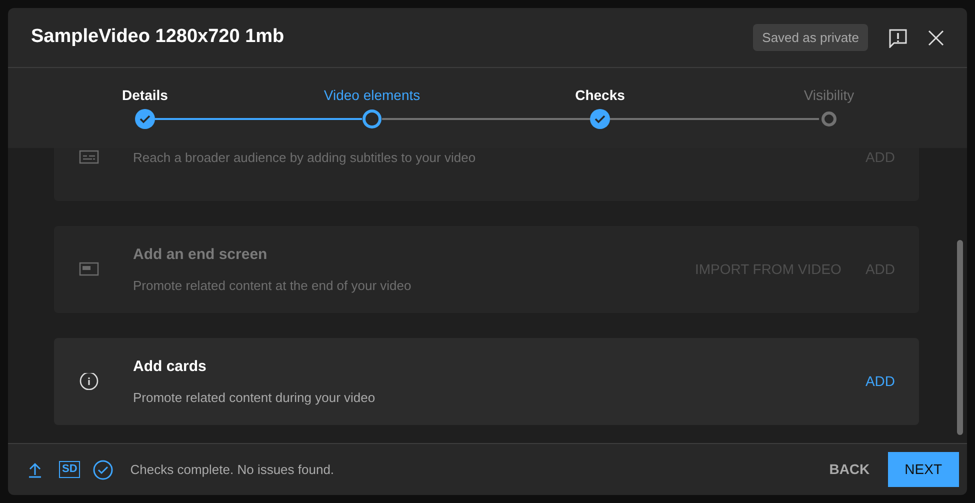  I want to click on back-button: BACK, so click(849, 469).